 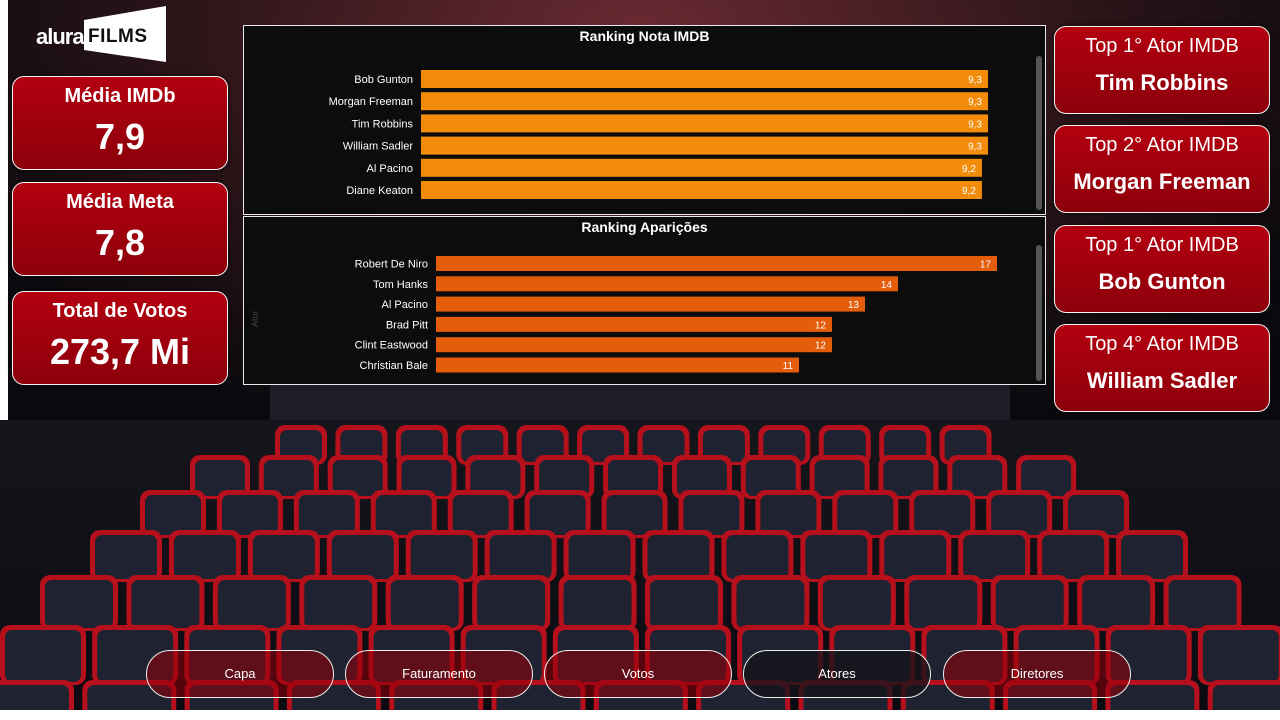 What do you see at coordinates (391, 265) in the screenshot?
I see `chart-category-label: Robert De Niro` at bounding box center [391, 265].